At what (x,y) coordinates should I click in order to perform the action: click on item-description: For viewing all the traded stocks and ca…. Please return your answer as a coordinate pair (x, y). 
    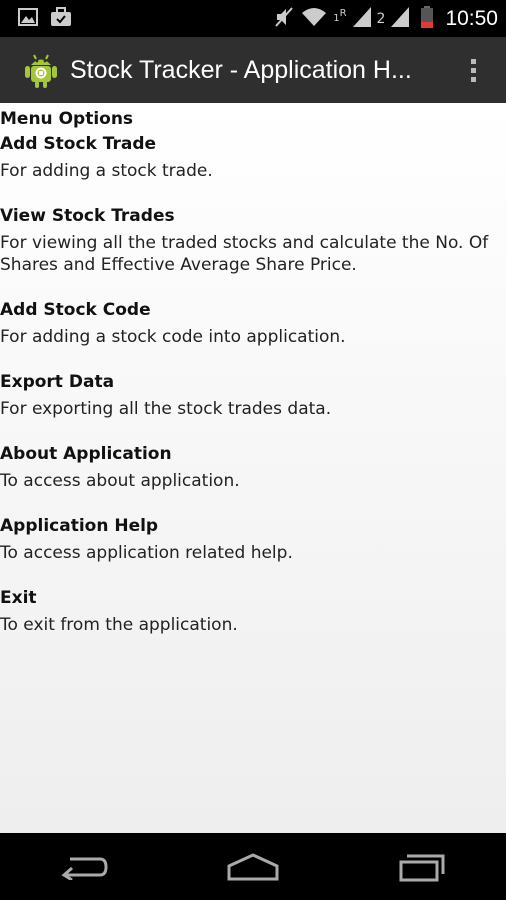
    Looking at the image, I should click on (244, 254).